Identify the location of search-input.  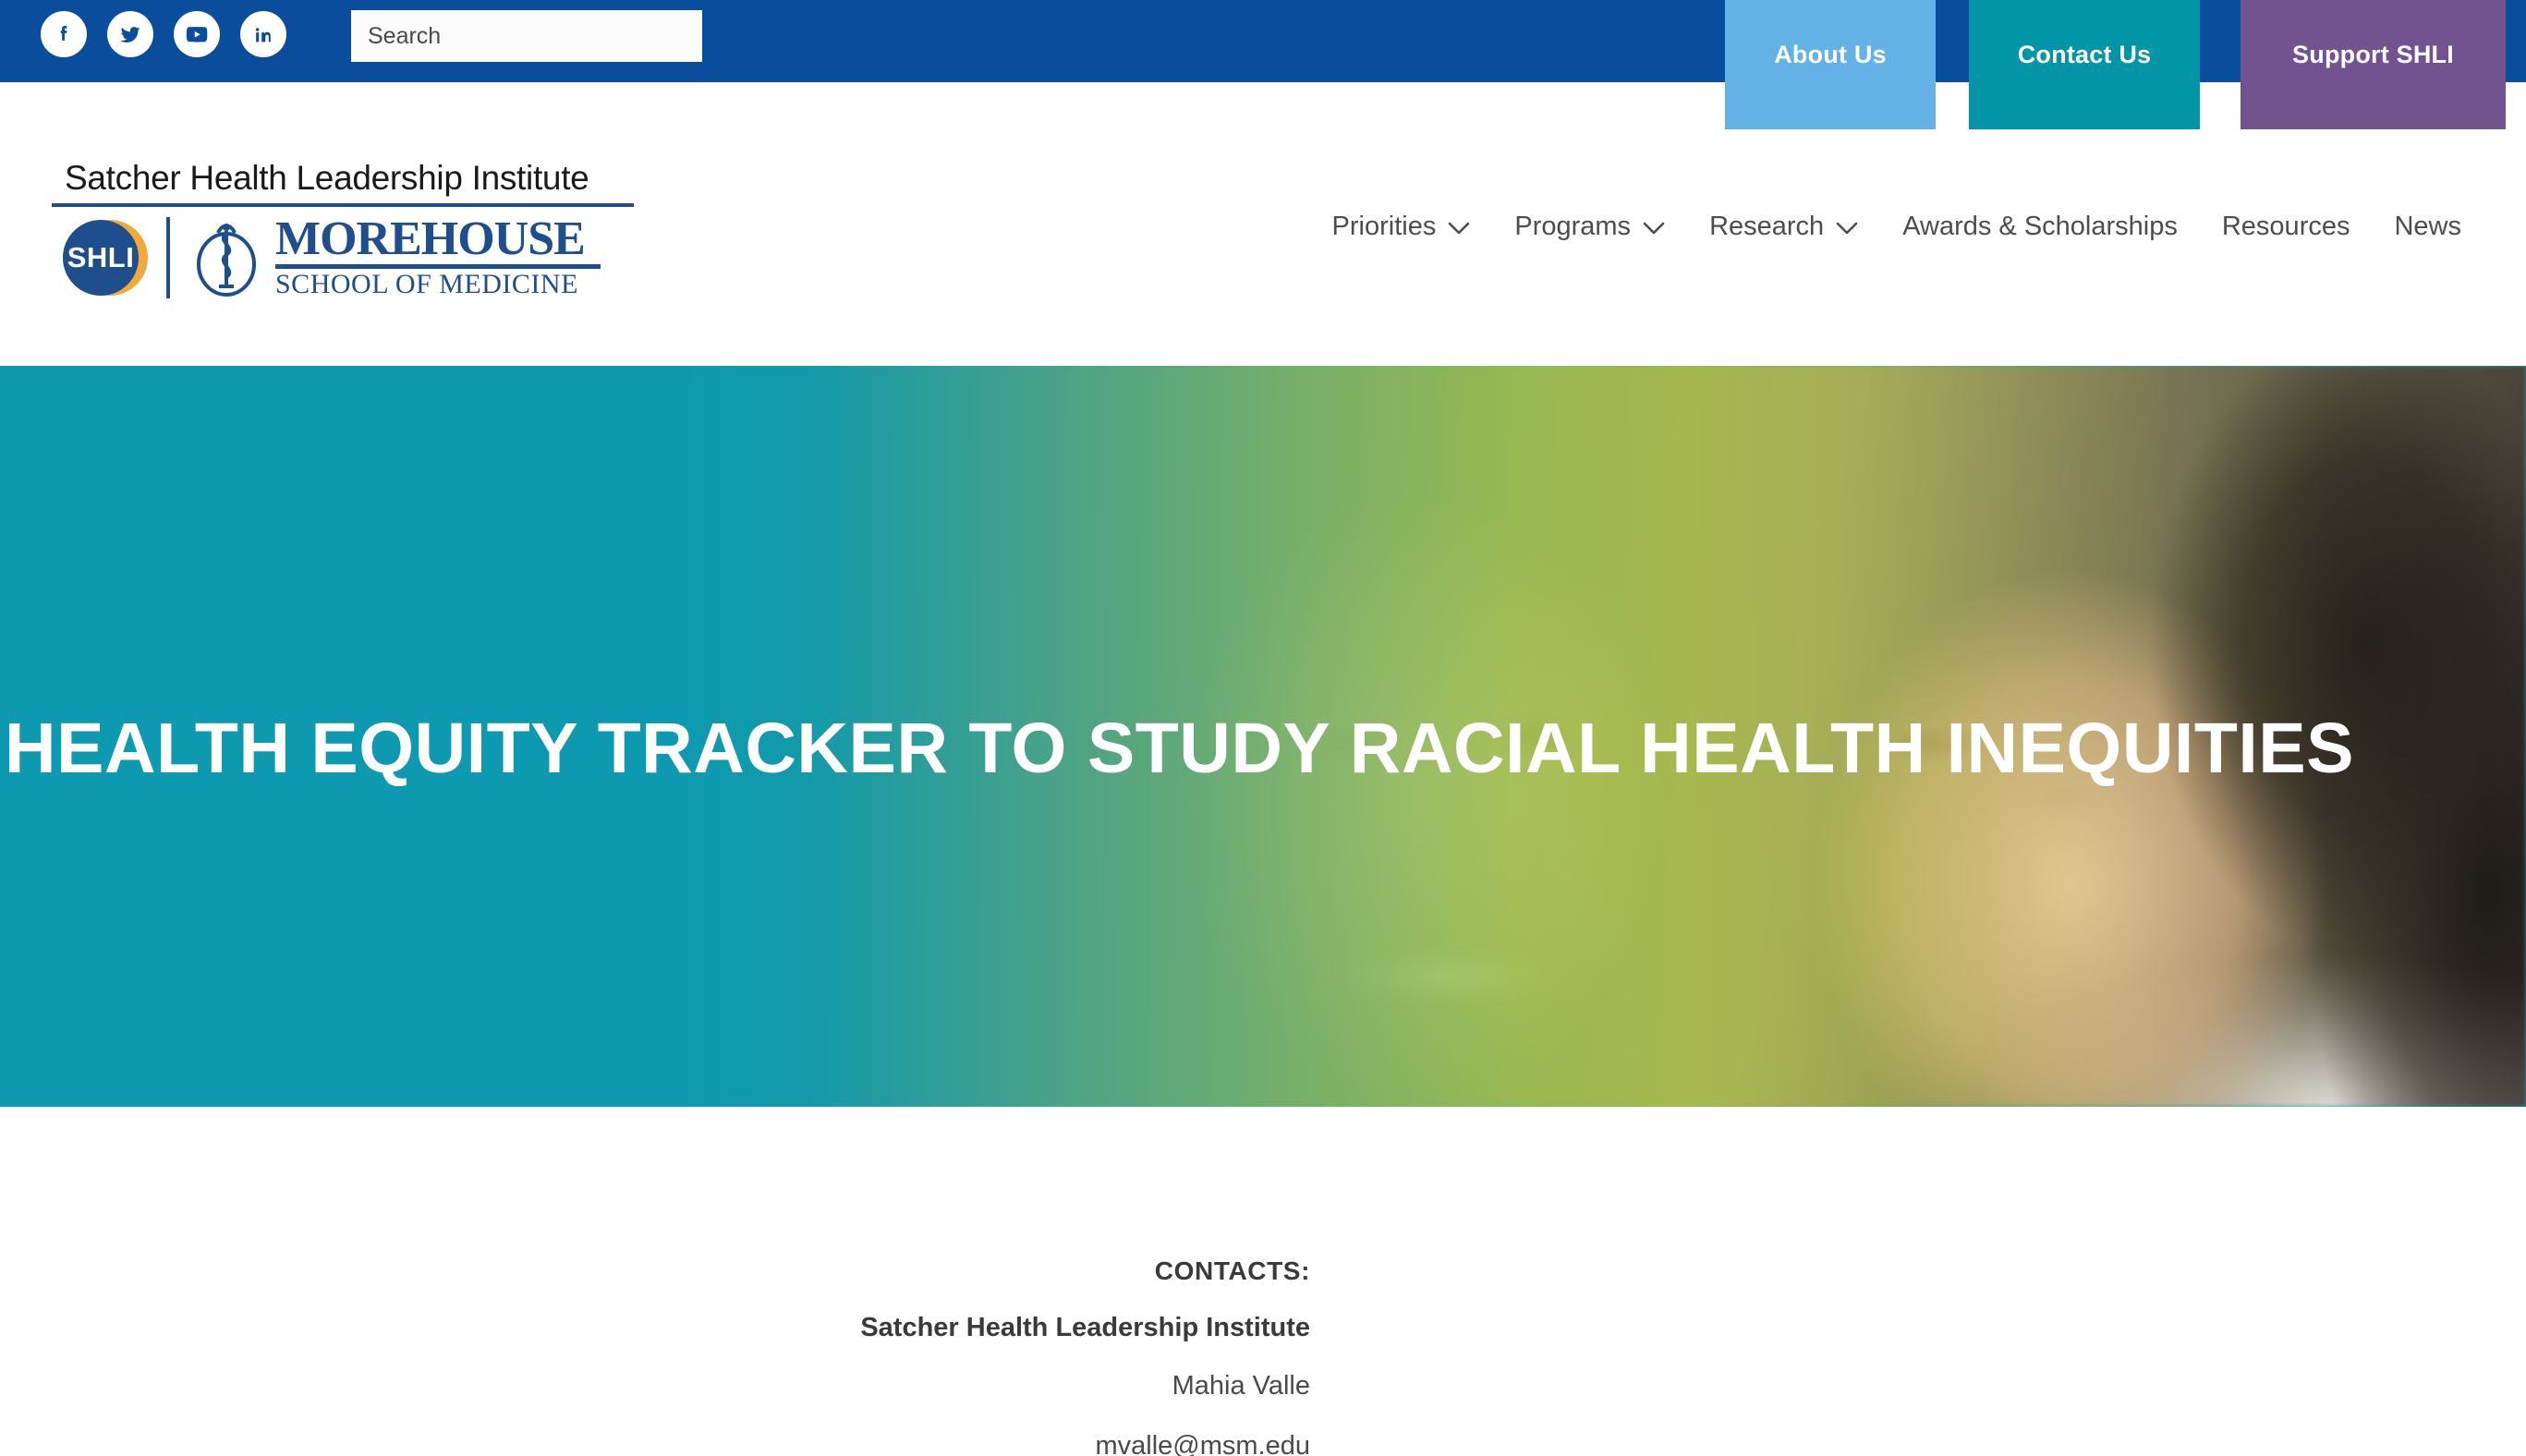
(526, 36).